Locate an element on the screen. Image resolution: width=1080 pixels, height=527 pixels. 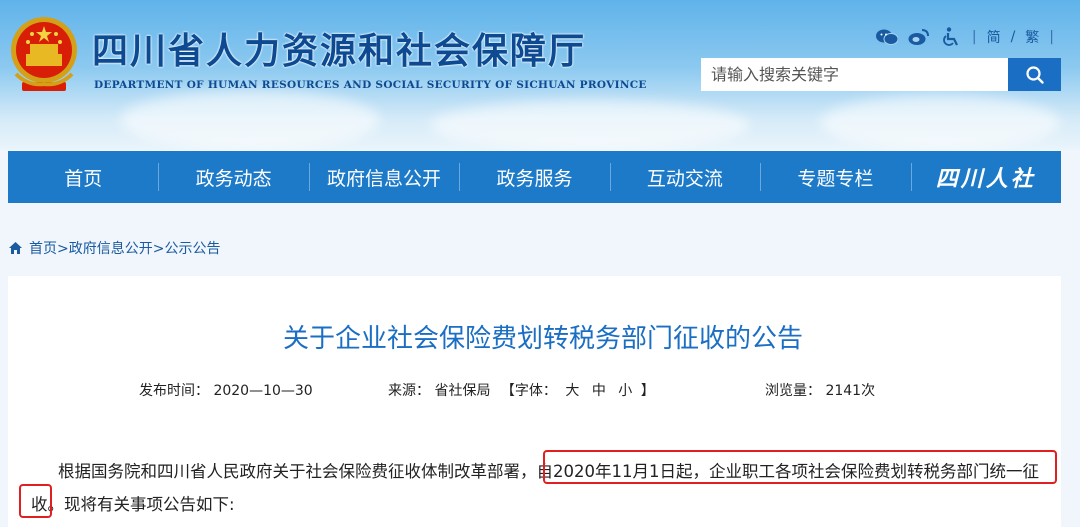
home-icon is located at coordinates (15, 248).